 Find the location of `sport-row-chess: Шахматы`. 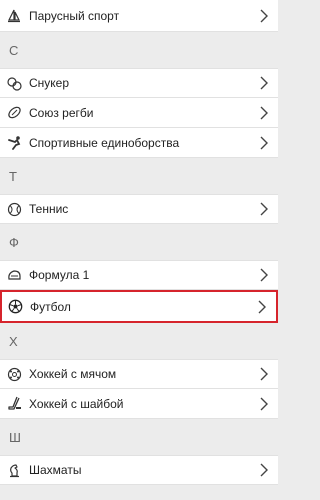

sport-row-chess: Шахматы is located at coordinates (139, 470).